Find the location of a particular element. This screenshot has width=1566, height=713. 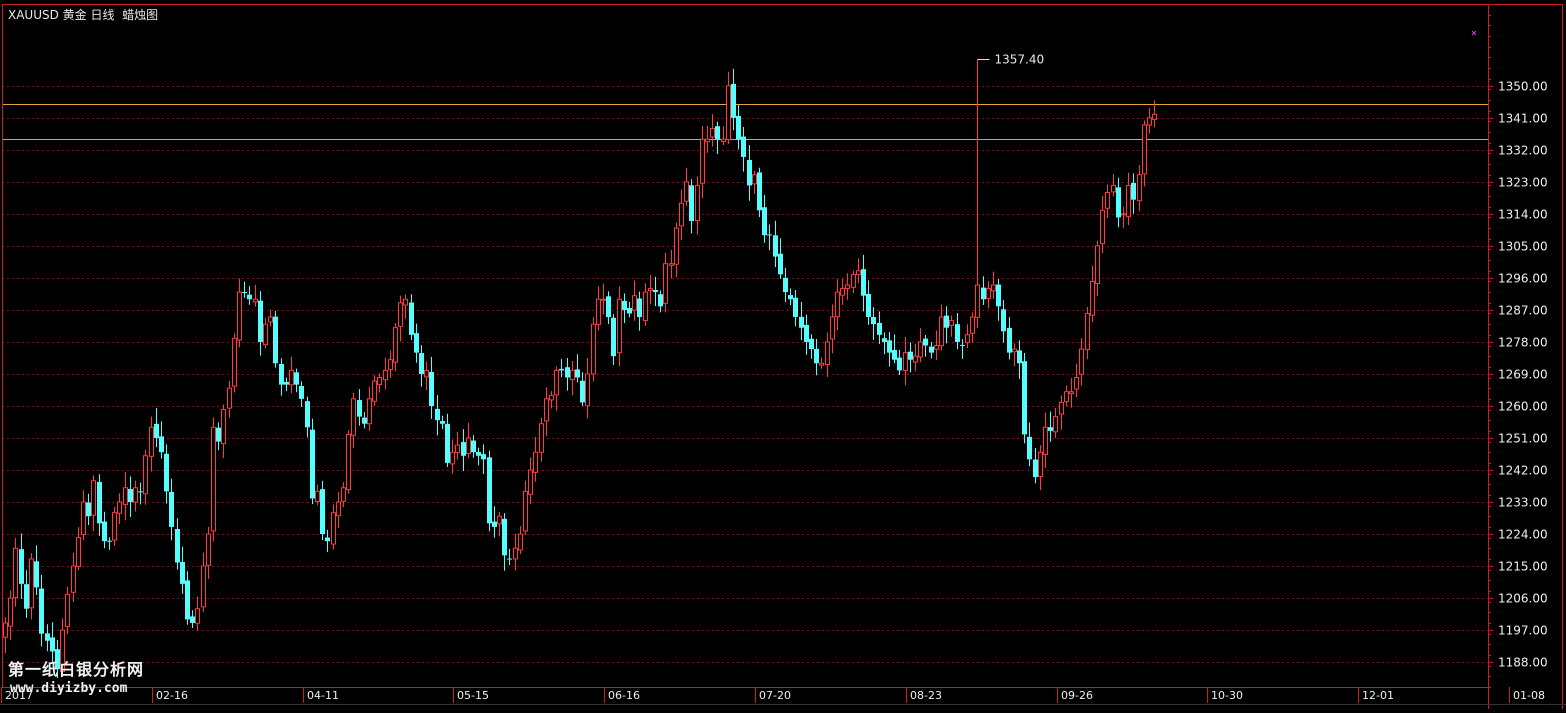

x-tick-label: 06-16 is located at coordinates (624, 695).